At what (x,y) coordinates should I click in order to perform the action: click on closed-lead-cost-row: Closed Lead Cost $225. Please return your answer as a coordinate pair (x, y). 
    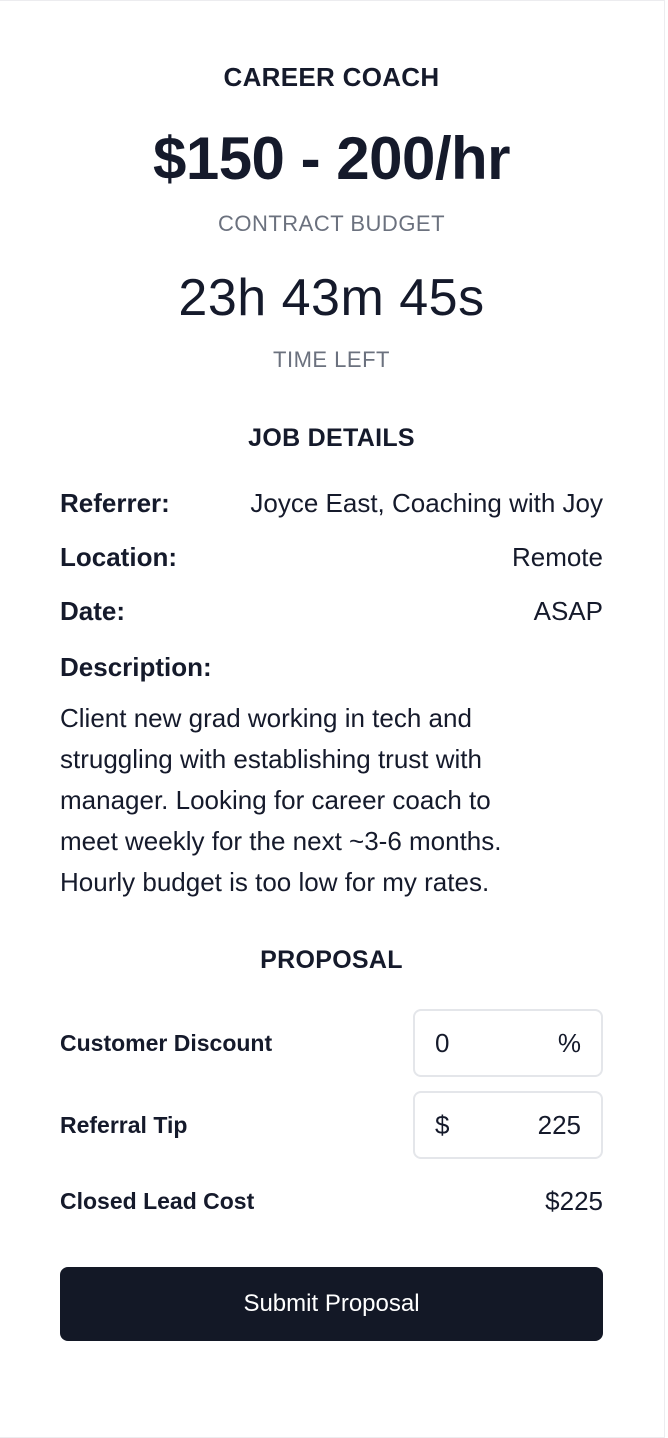
    Looking at the image, I should click on (331, 1201).